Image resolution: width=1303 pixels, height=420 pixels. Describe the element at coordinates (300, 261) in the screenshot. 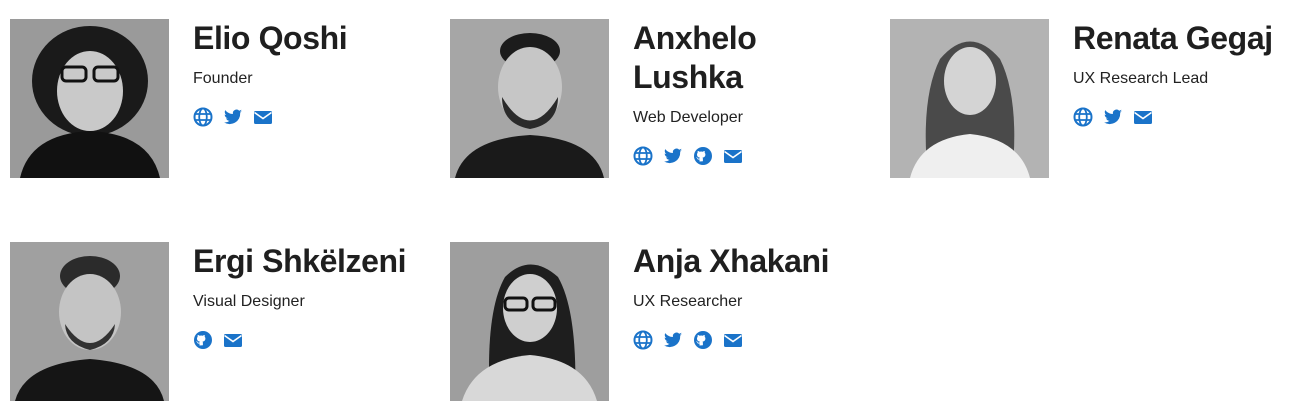

I see `member-name: Ergi Shkëlzeni` at that location.